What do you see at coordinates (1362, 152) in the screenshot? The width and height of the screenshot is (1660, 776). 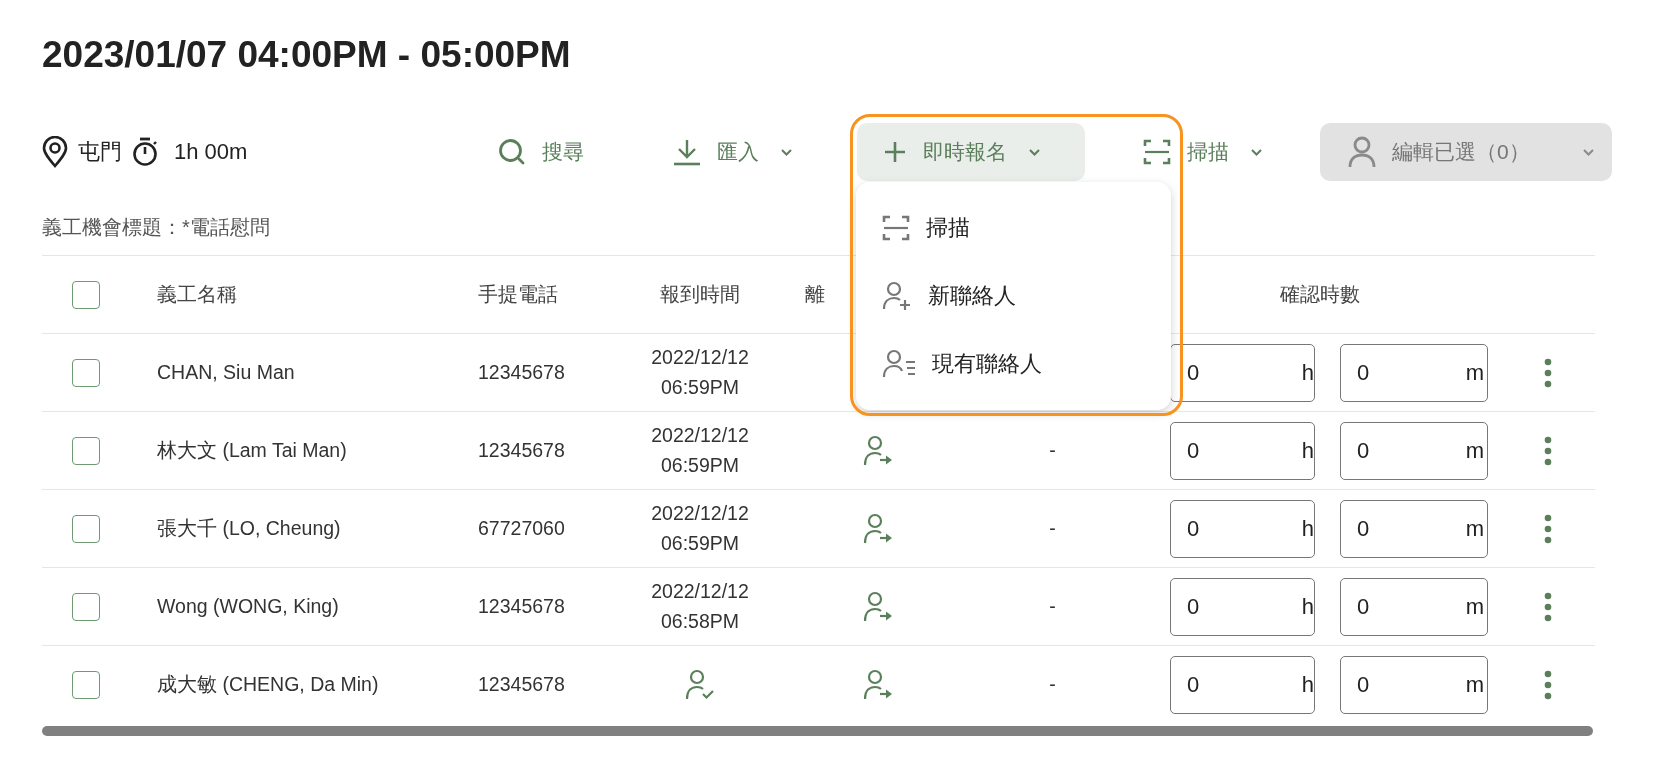 I see `person-icon` at bounding box center [1362, 152].